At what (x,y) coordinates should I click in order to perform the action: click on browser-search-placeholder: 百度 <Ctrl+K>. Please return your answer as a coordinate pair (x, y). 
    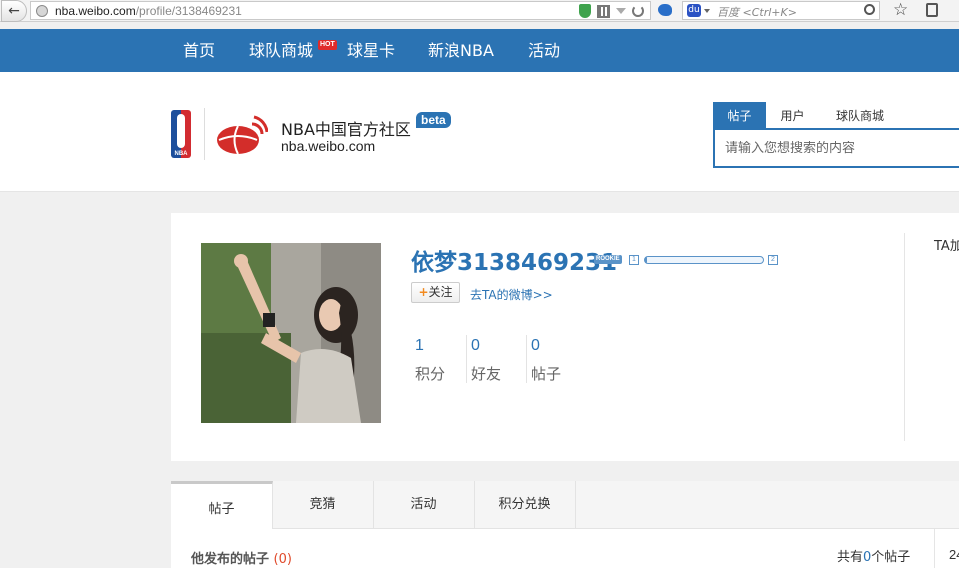
    Looking at the image, I should click on (757, 12).